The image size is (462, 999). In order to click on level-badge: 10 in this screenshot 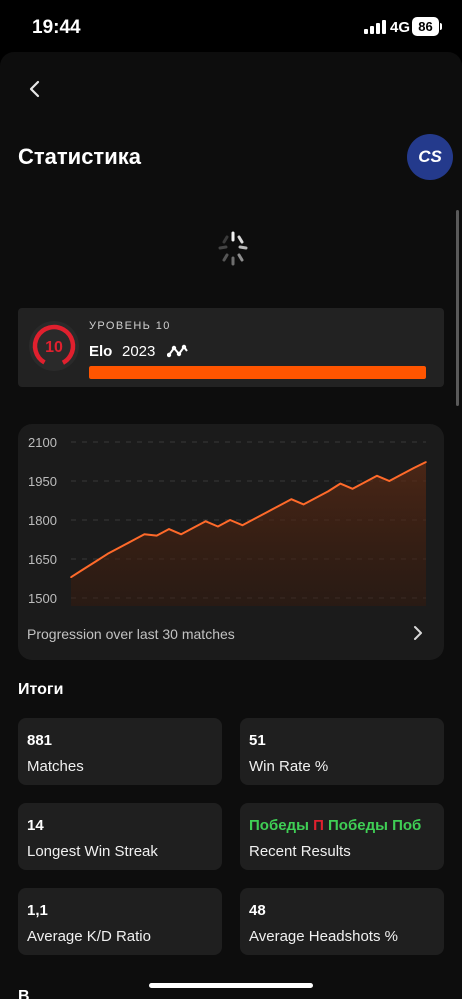, I will do `click(54, 346)`.